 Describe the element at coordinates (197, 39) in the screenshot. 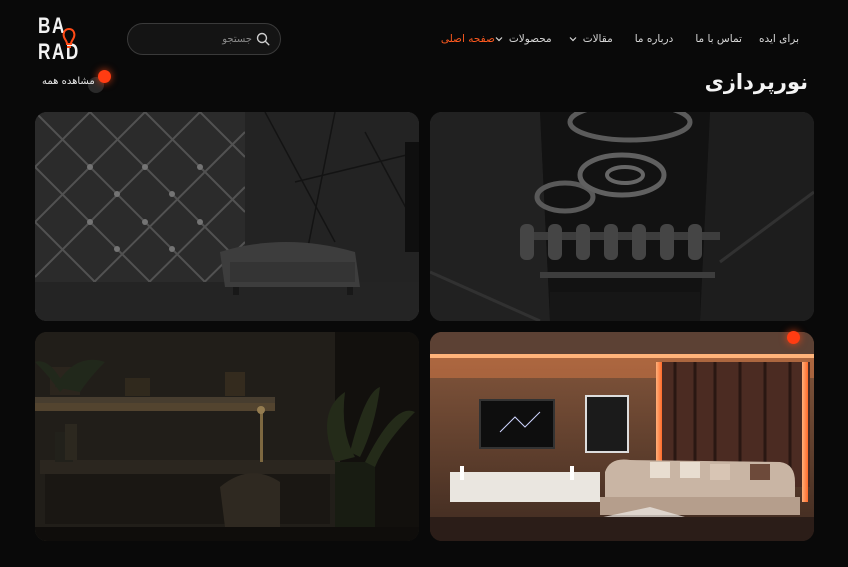

I see `search-input` at that location.